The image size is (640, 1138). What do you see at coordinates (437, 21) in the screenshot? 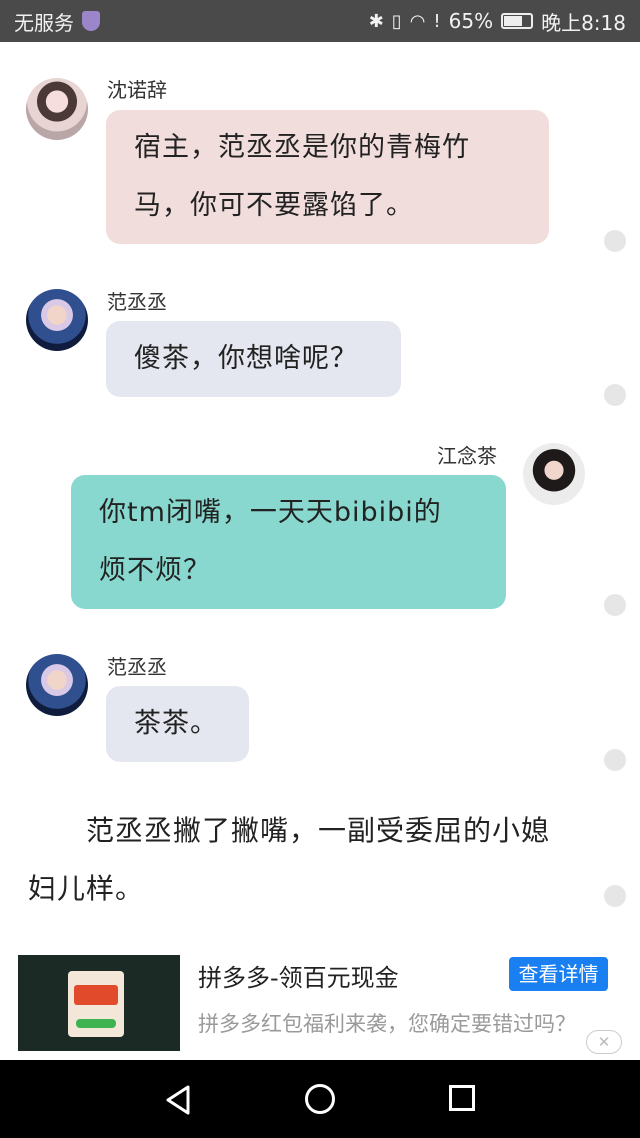
I see `alert-icon: !` at bounding box center [437, 21].